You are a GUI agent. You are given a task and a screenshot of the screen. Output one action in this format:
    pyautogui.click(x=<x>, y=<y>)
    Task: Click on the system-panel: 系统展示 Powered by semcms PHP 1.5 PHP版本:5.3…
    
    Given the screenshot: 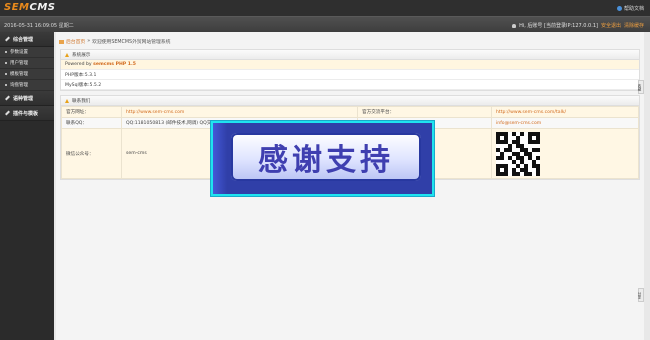 What is the action you would take?
    pyautogui.click(x=350, y=70)
    